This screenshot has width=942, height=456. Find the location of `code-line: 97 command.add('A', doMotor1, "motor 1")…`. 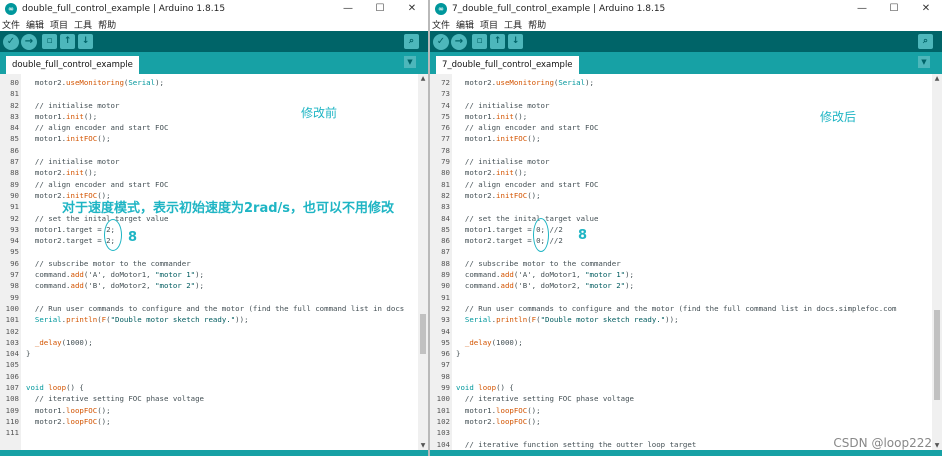

code-line: 97 command.add('A', doMotor1, "motor 1")… is located at coordinates (209, 274).